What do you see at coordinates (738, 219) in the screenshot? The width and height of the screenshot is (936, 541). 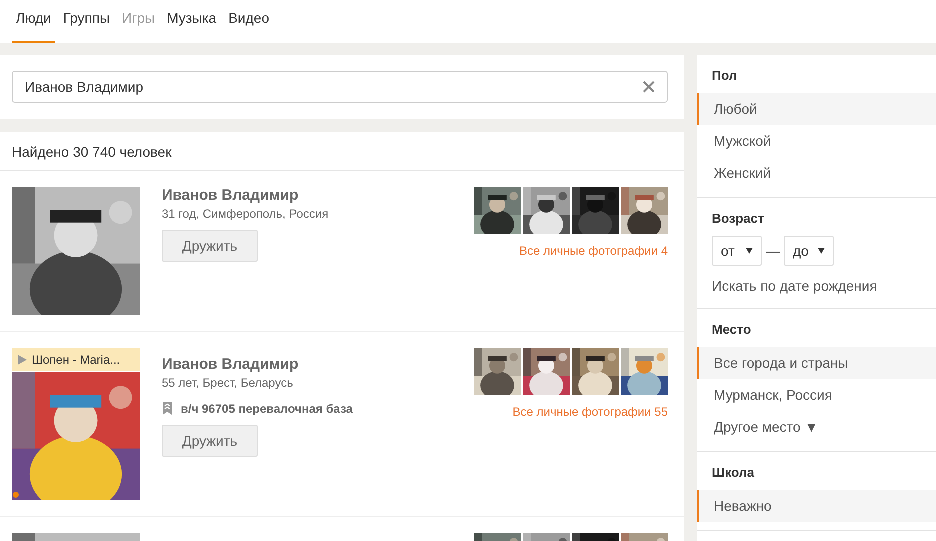 I see `filter-title: Возраст` at bounding box center [738, 219].